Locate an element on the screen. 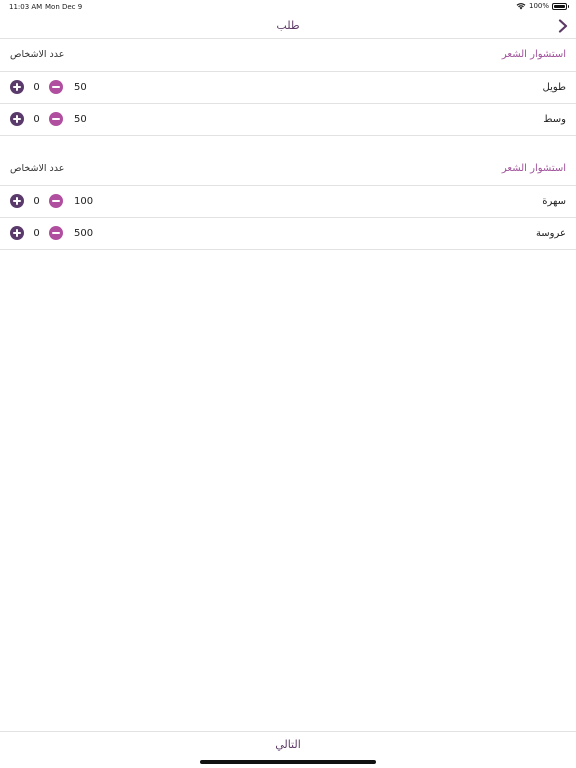  status-right: 100% is located at coordinates (542, 6).